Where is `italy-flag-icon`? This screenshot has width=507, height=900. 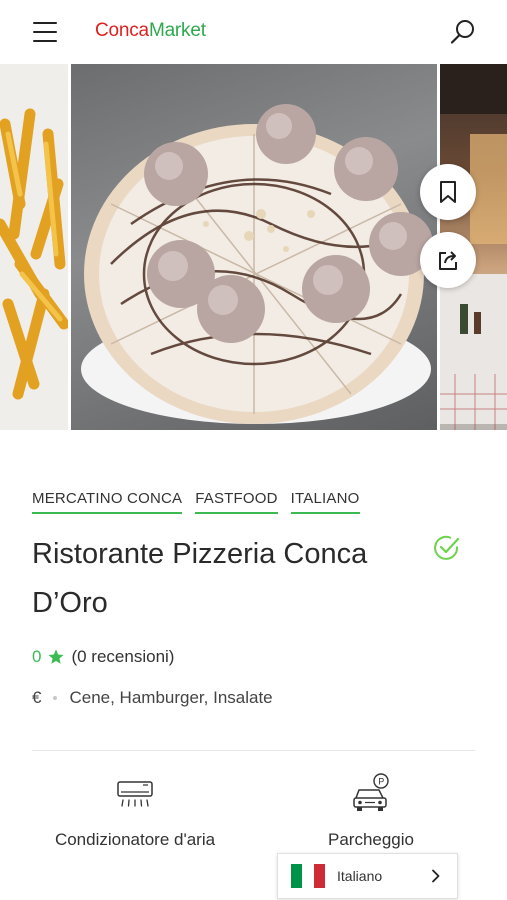
italy-flag-icon is located at coordinates (308, 876).